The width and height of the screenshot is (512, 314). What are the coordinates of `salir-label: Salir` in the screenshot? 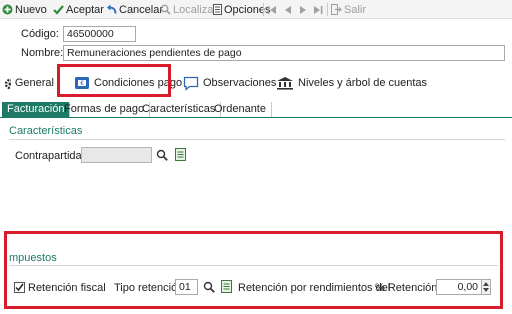 It's located at (355, 9).